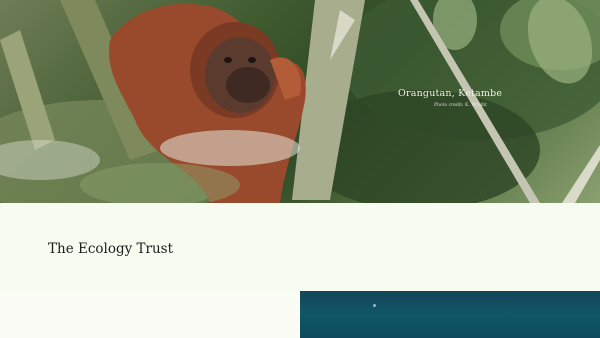  I want to click on caption-title: Orangutan, Ketambe, so click(450, 93).